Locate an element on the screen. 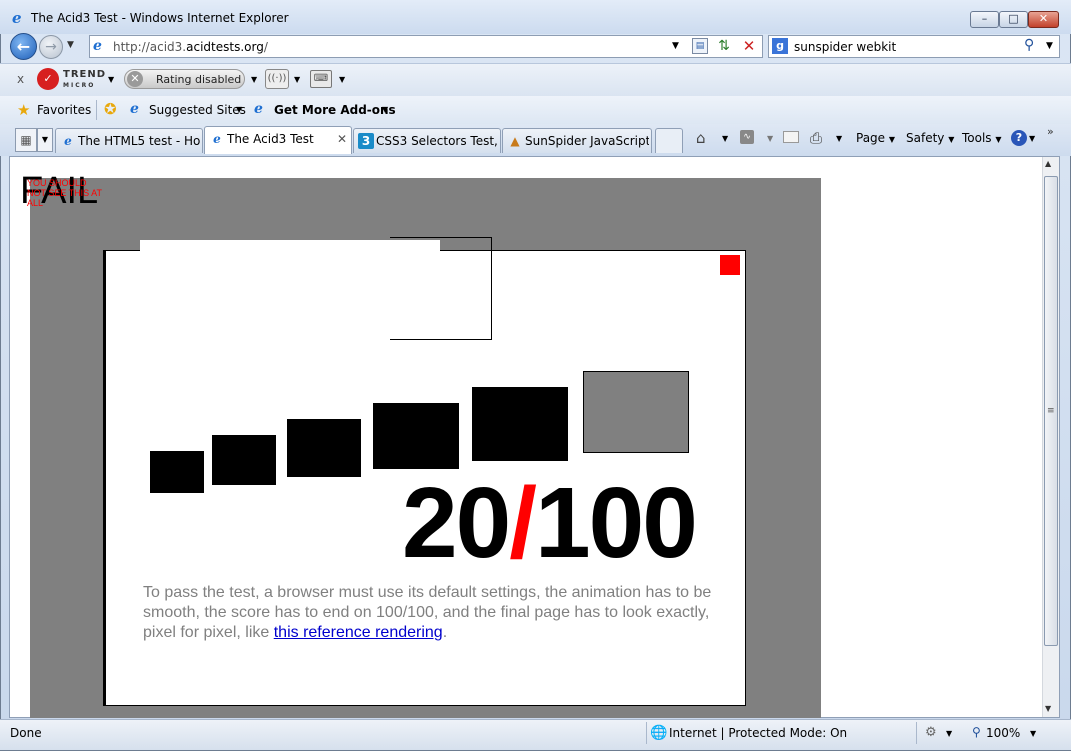 This screenshot has width=1071, height=751. print-dropdown-icon: ▼ is located at coordinates (839, 138).